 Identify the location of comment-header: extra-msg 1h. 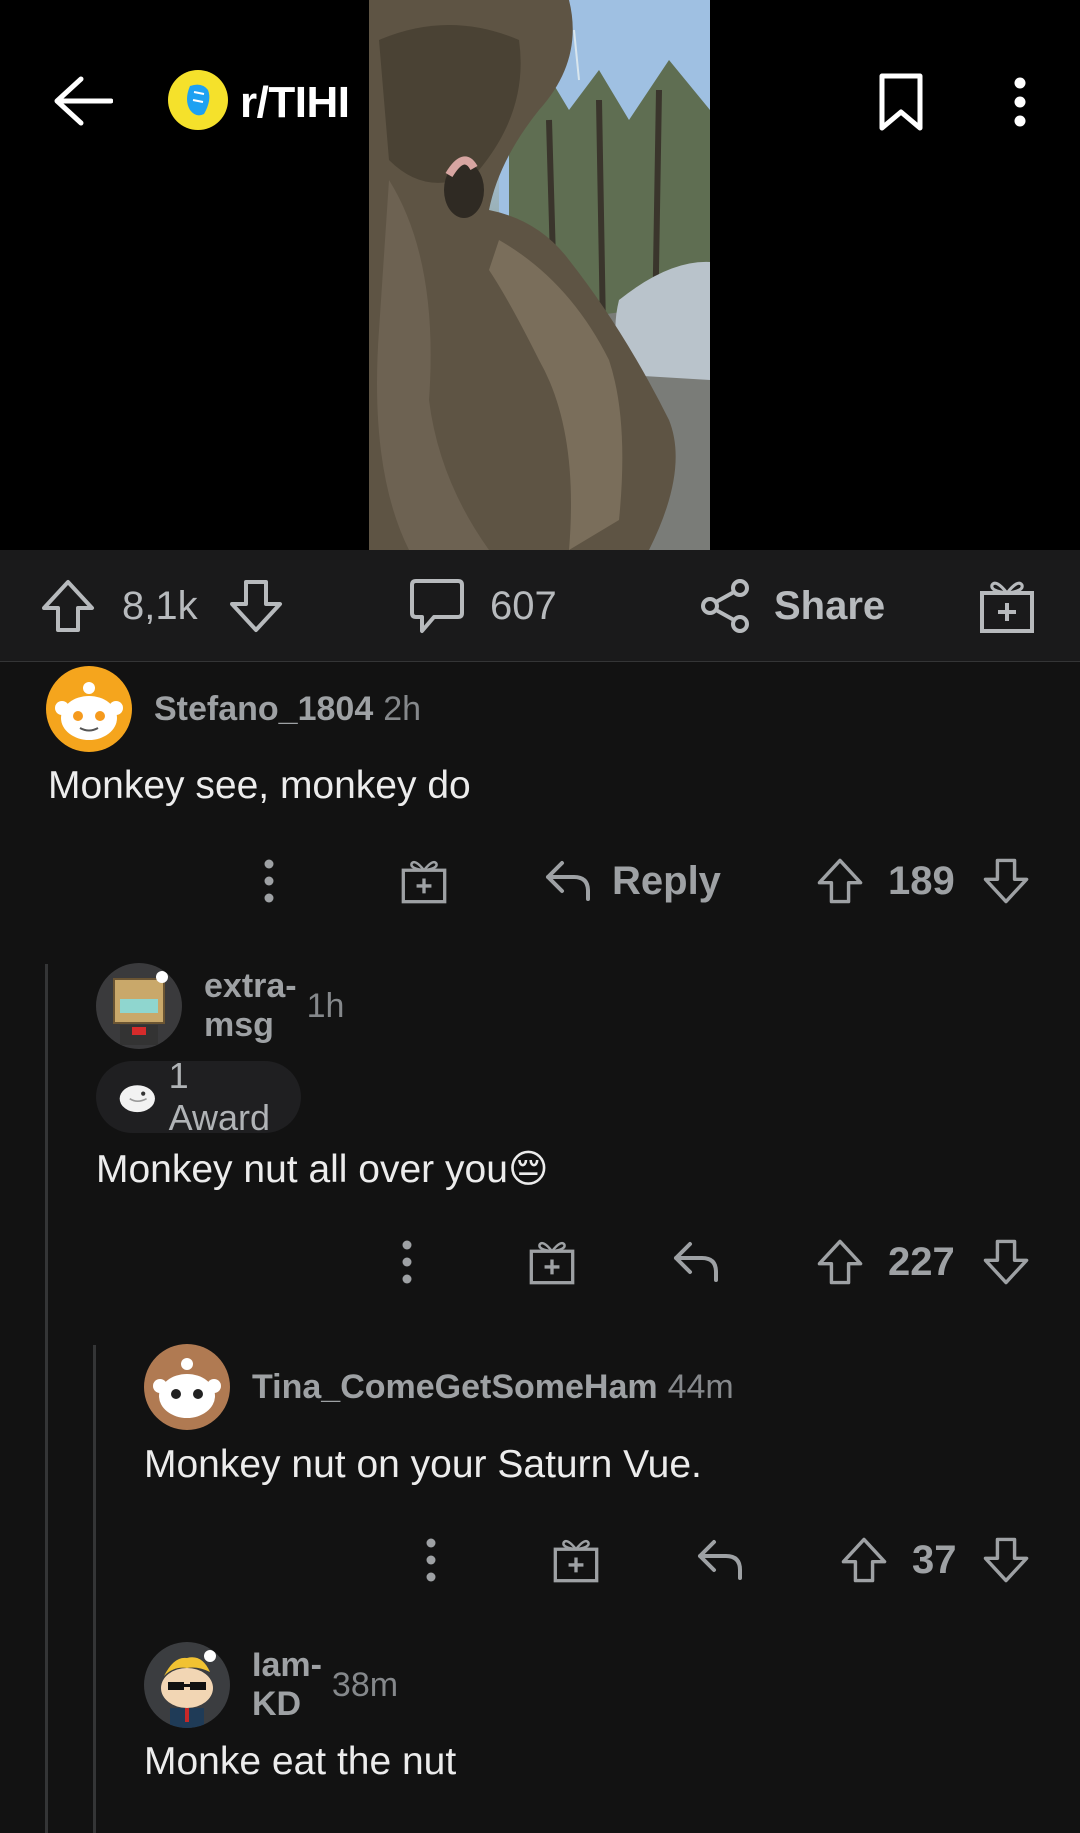
(220, 1006).